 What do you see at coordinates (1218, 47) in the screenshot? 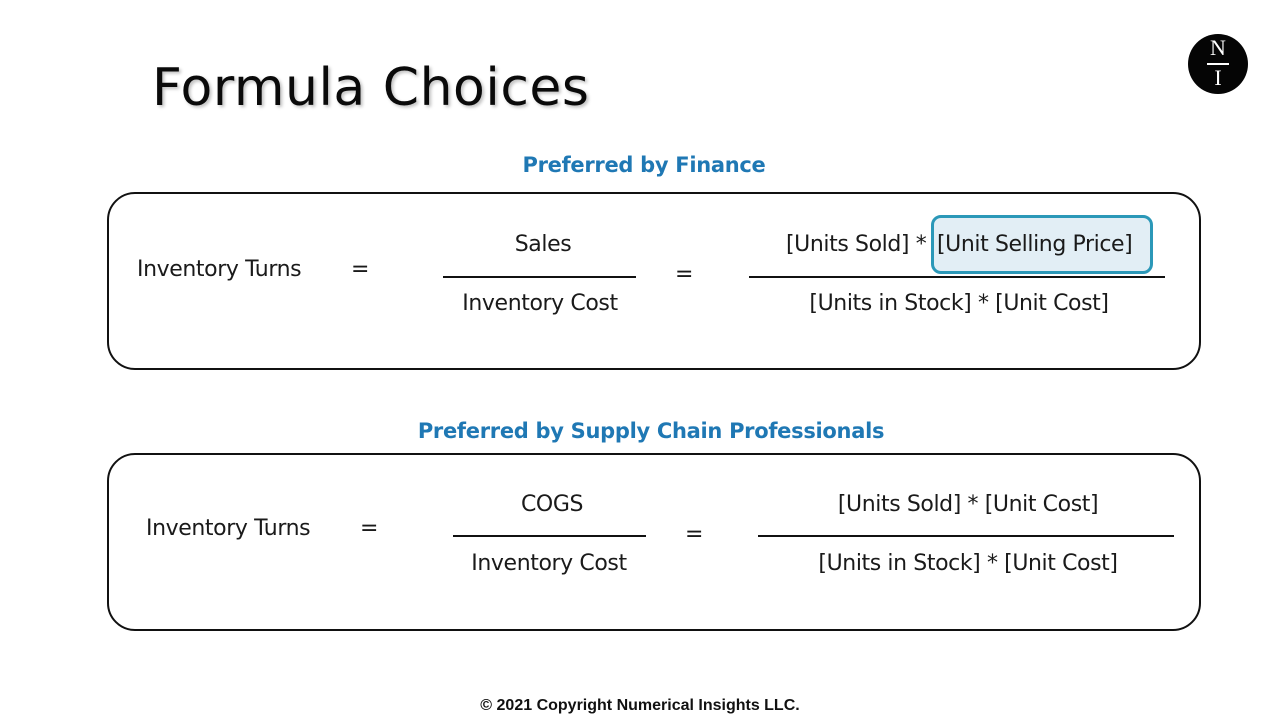
I see `logo-letter-n: N` at bounding box center [1218, 47].